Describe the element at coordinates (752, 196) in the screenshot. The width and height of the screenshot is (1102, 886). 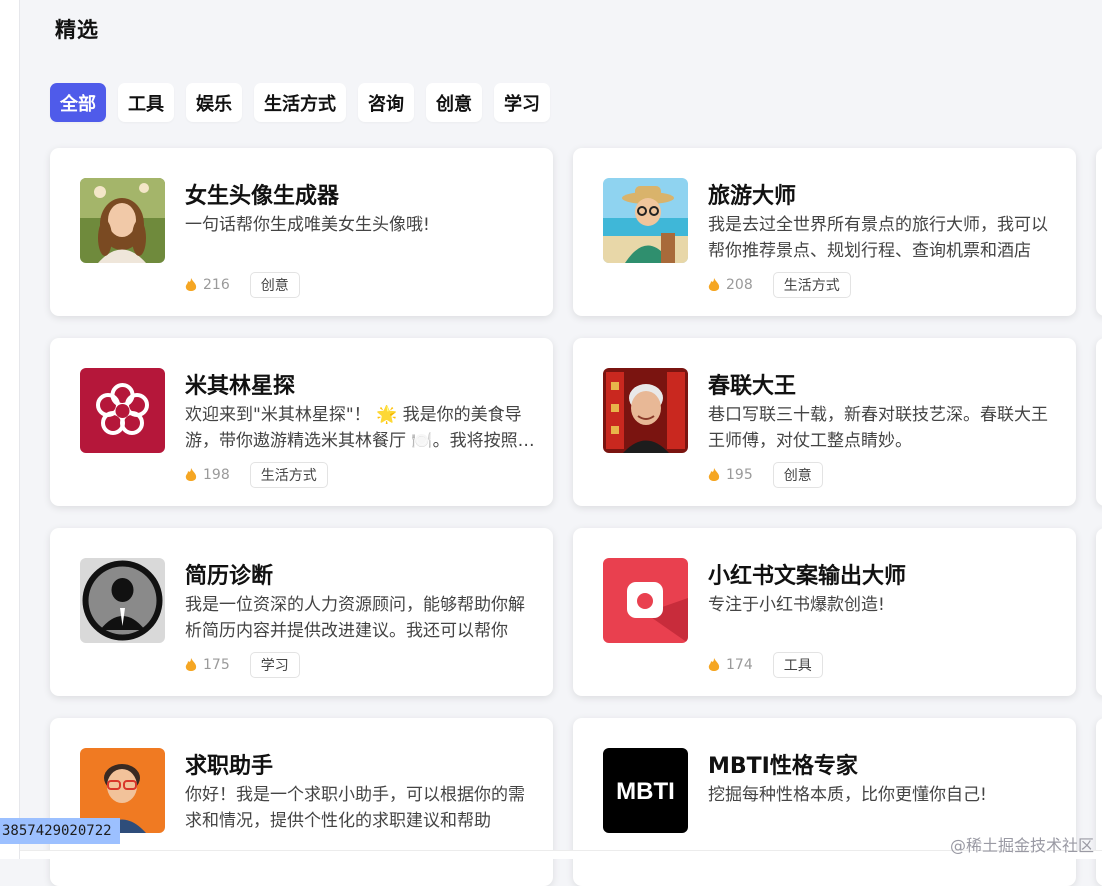
I see `card-title: 旅游大师` at that location.